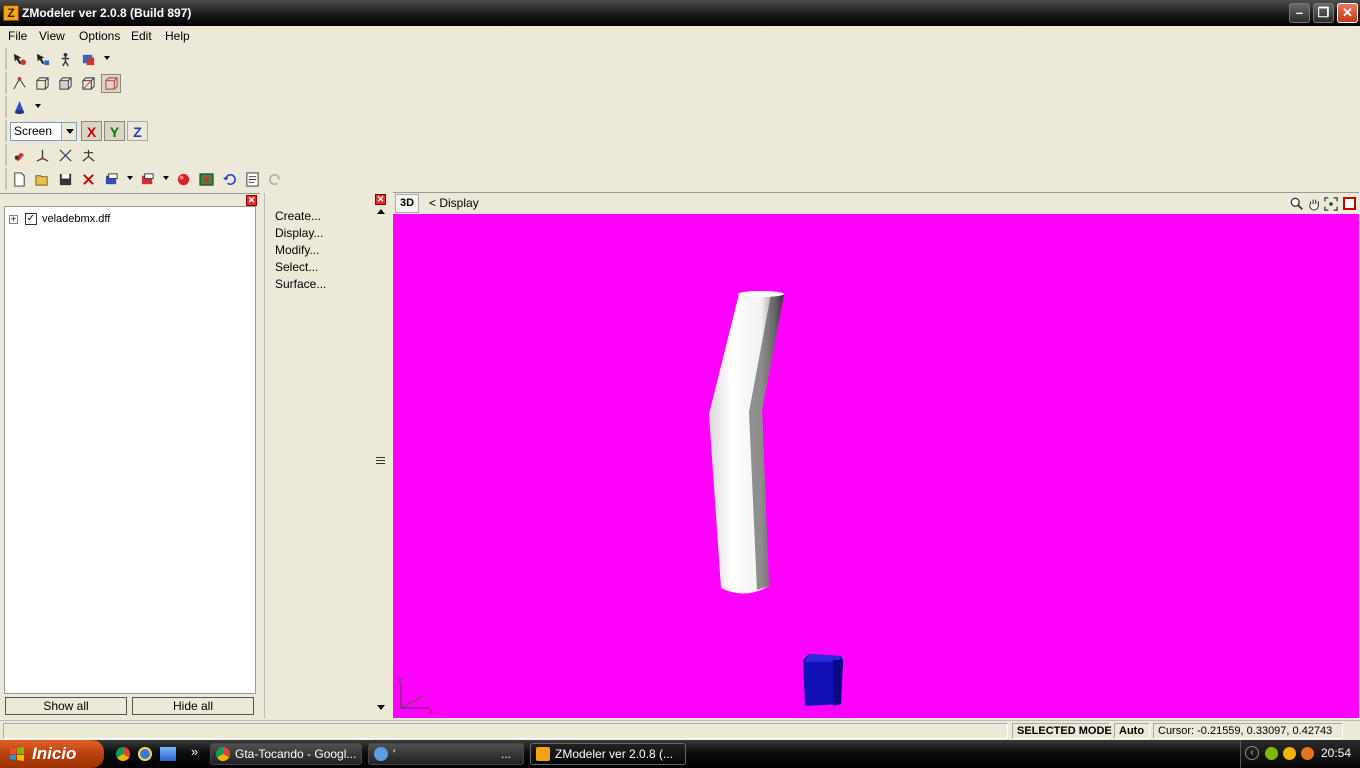 This screenshot has height=768, width=1360. I want to click on toolbar-elements, so click(65, 83).